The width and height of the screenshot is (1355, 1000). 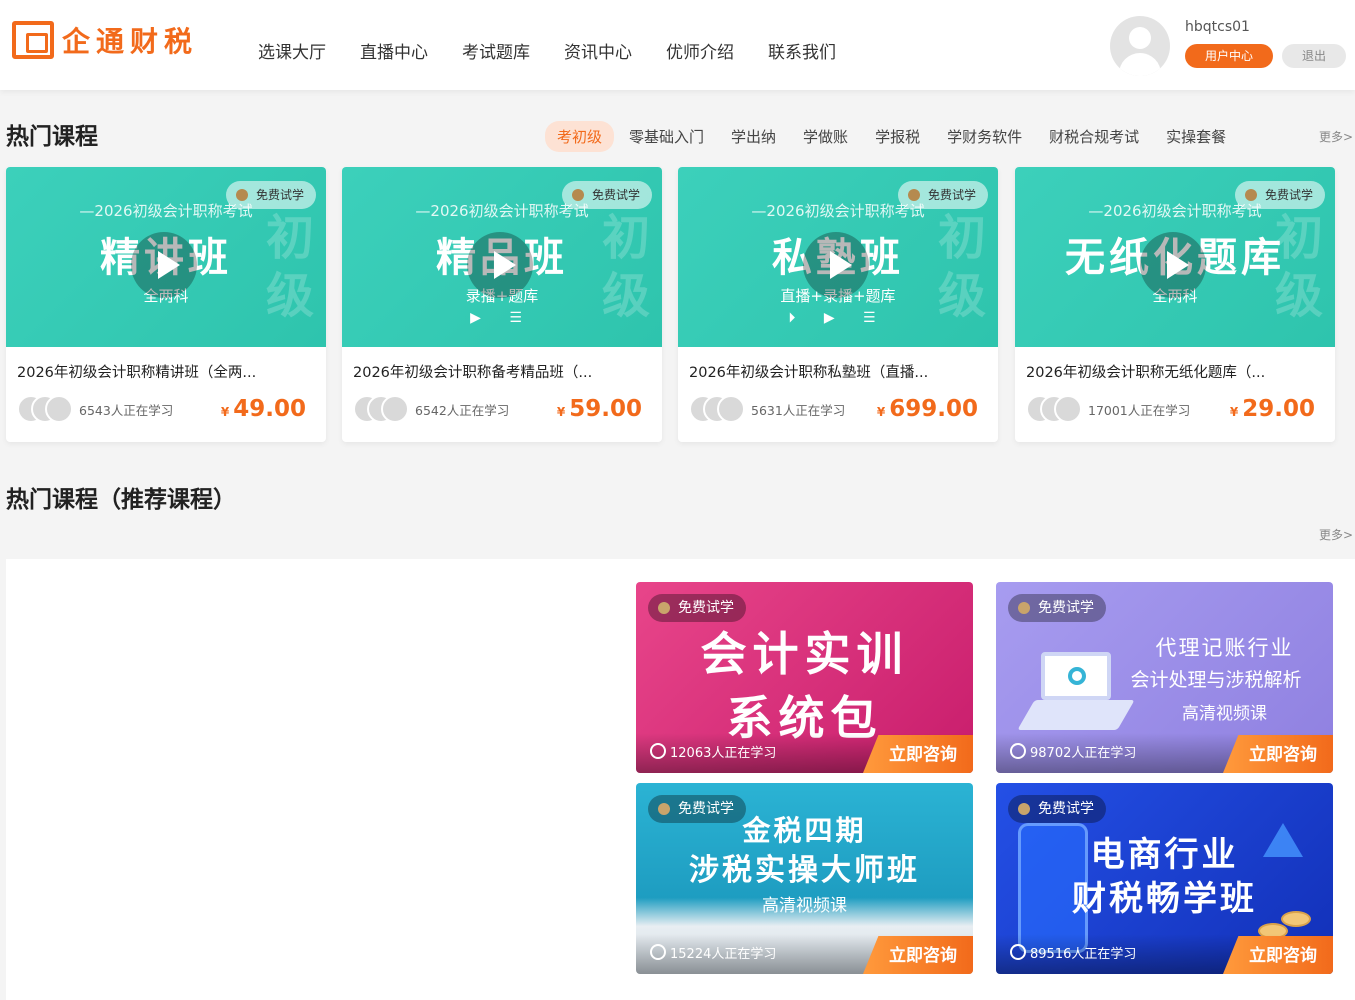 What do you see at coordinates (1216, 680) in the screenshot?
I see `rec-title-line2: 会计处理与涉税解析` at bounding box center [1216, 680].